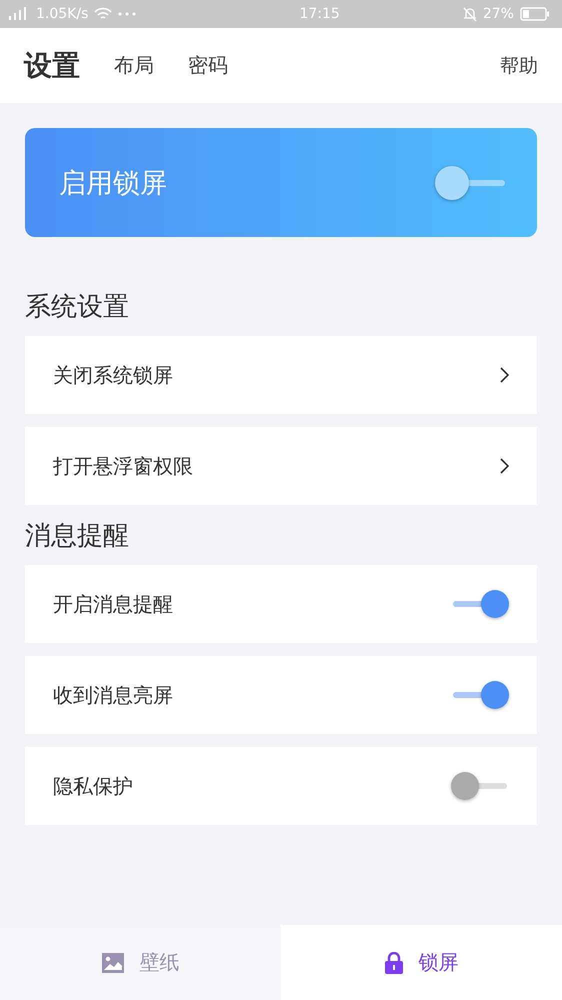 The width and height of the screenshot is (562, 1000). What do you see at coordinates (393, 963) in the screenshot?
I see `lock-icon` at bounding box center [393, 963].